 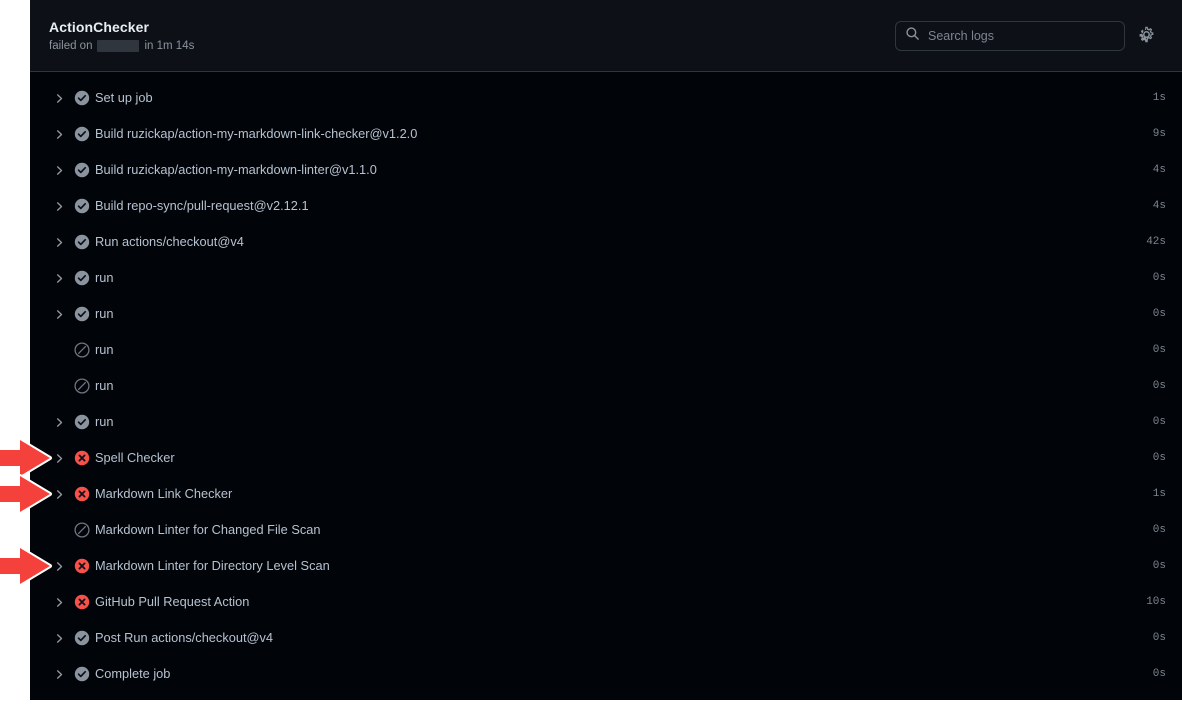 I want to click on step-label: Set up job, so click(x=124, y=97).